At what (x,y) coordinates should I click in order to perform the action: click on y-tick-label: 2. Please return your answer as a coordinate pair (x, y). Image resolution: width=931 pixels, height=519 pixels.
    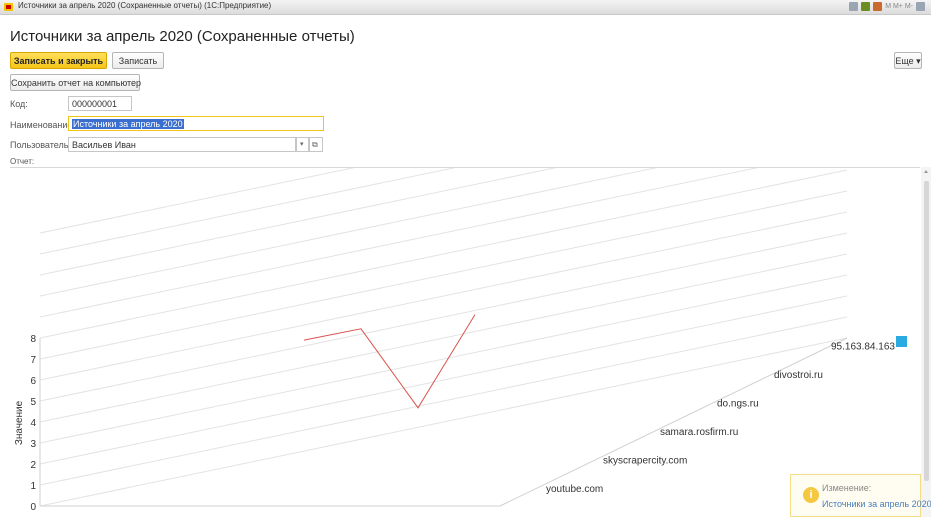
    Looking at the image, I should click on (33, 465).